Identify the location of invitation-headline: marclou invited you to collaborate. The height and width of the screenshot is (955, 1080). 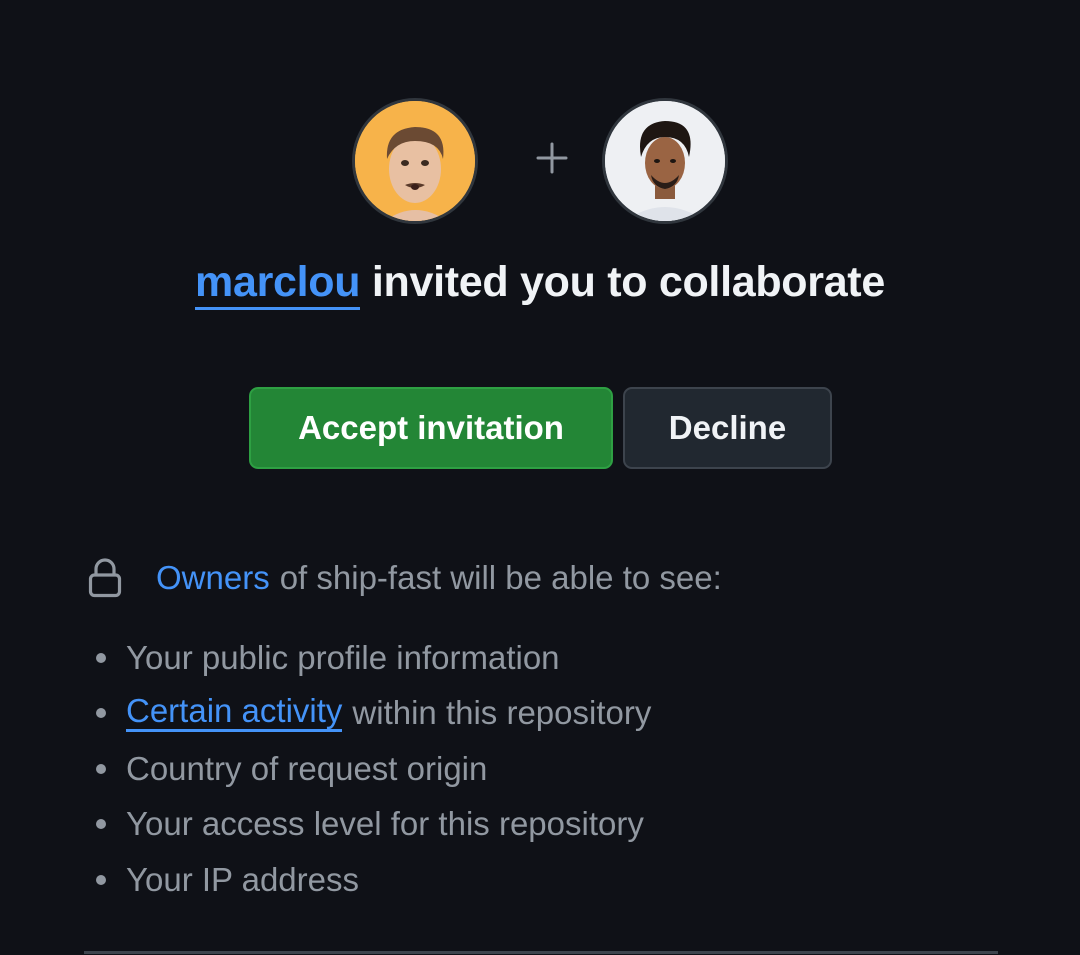
(540, 284).